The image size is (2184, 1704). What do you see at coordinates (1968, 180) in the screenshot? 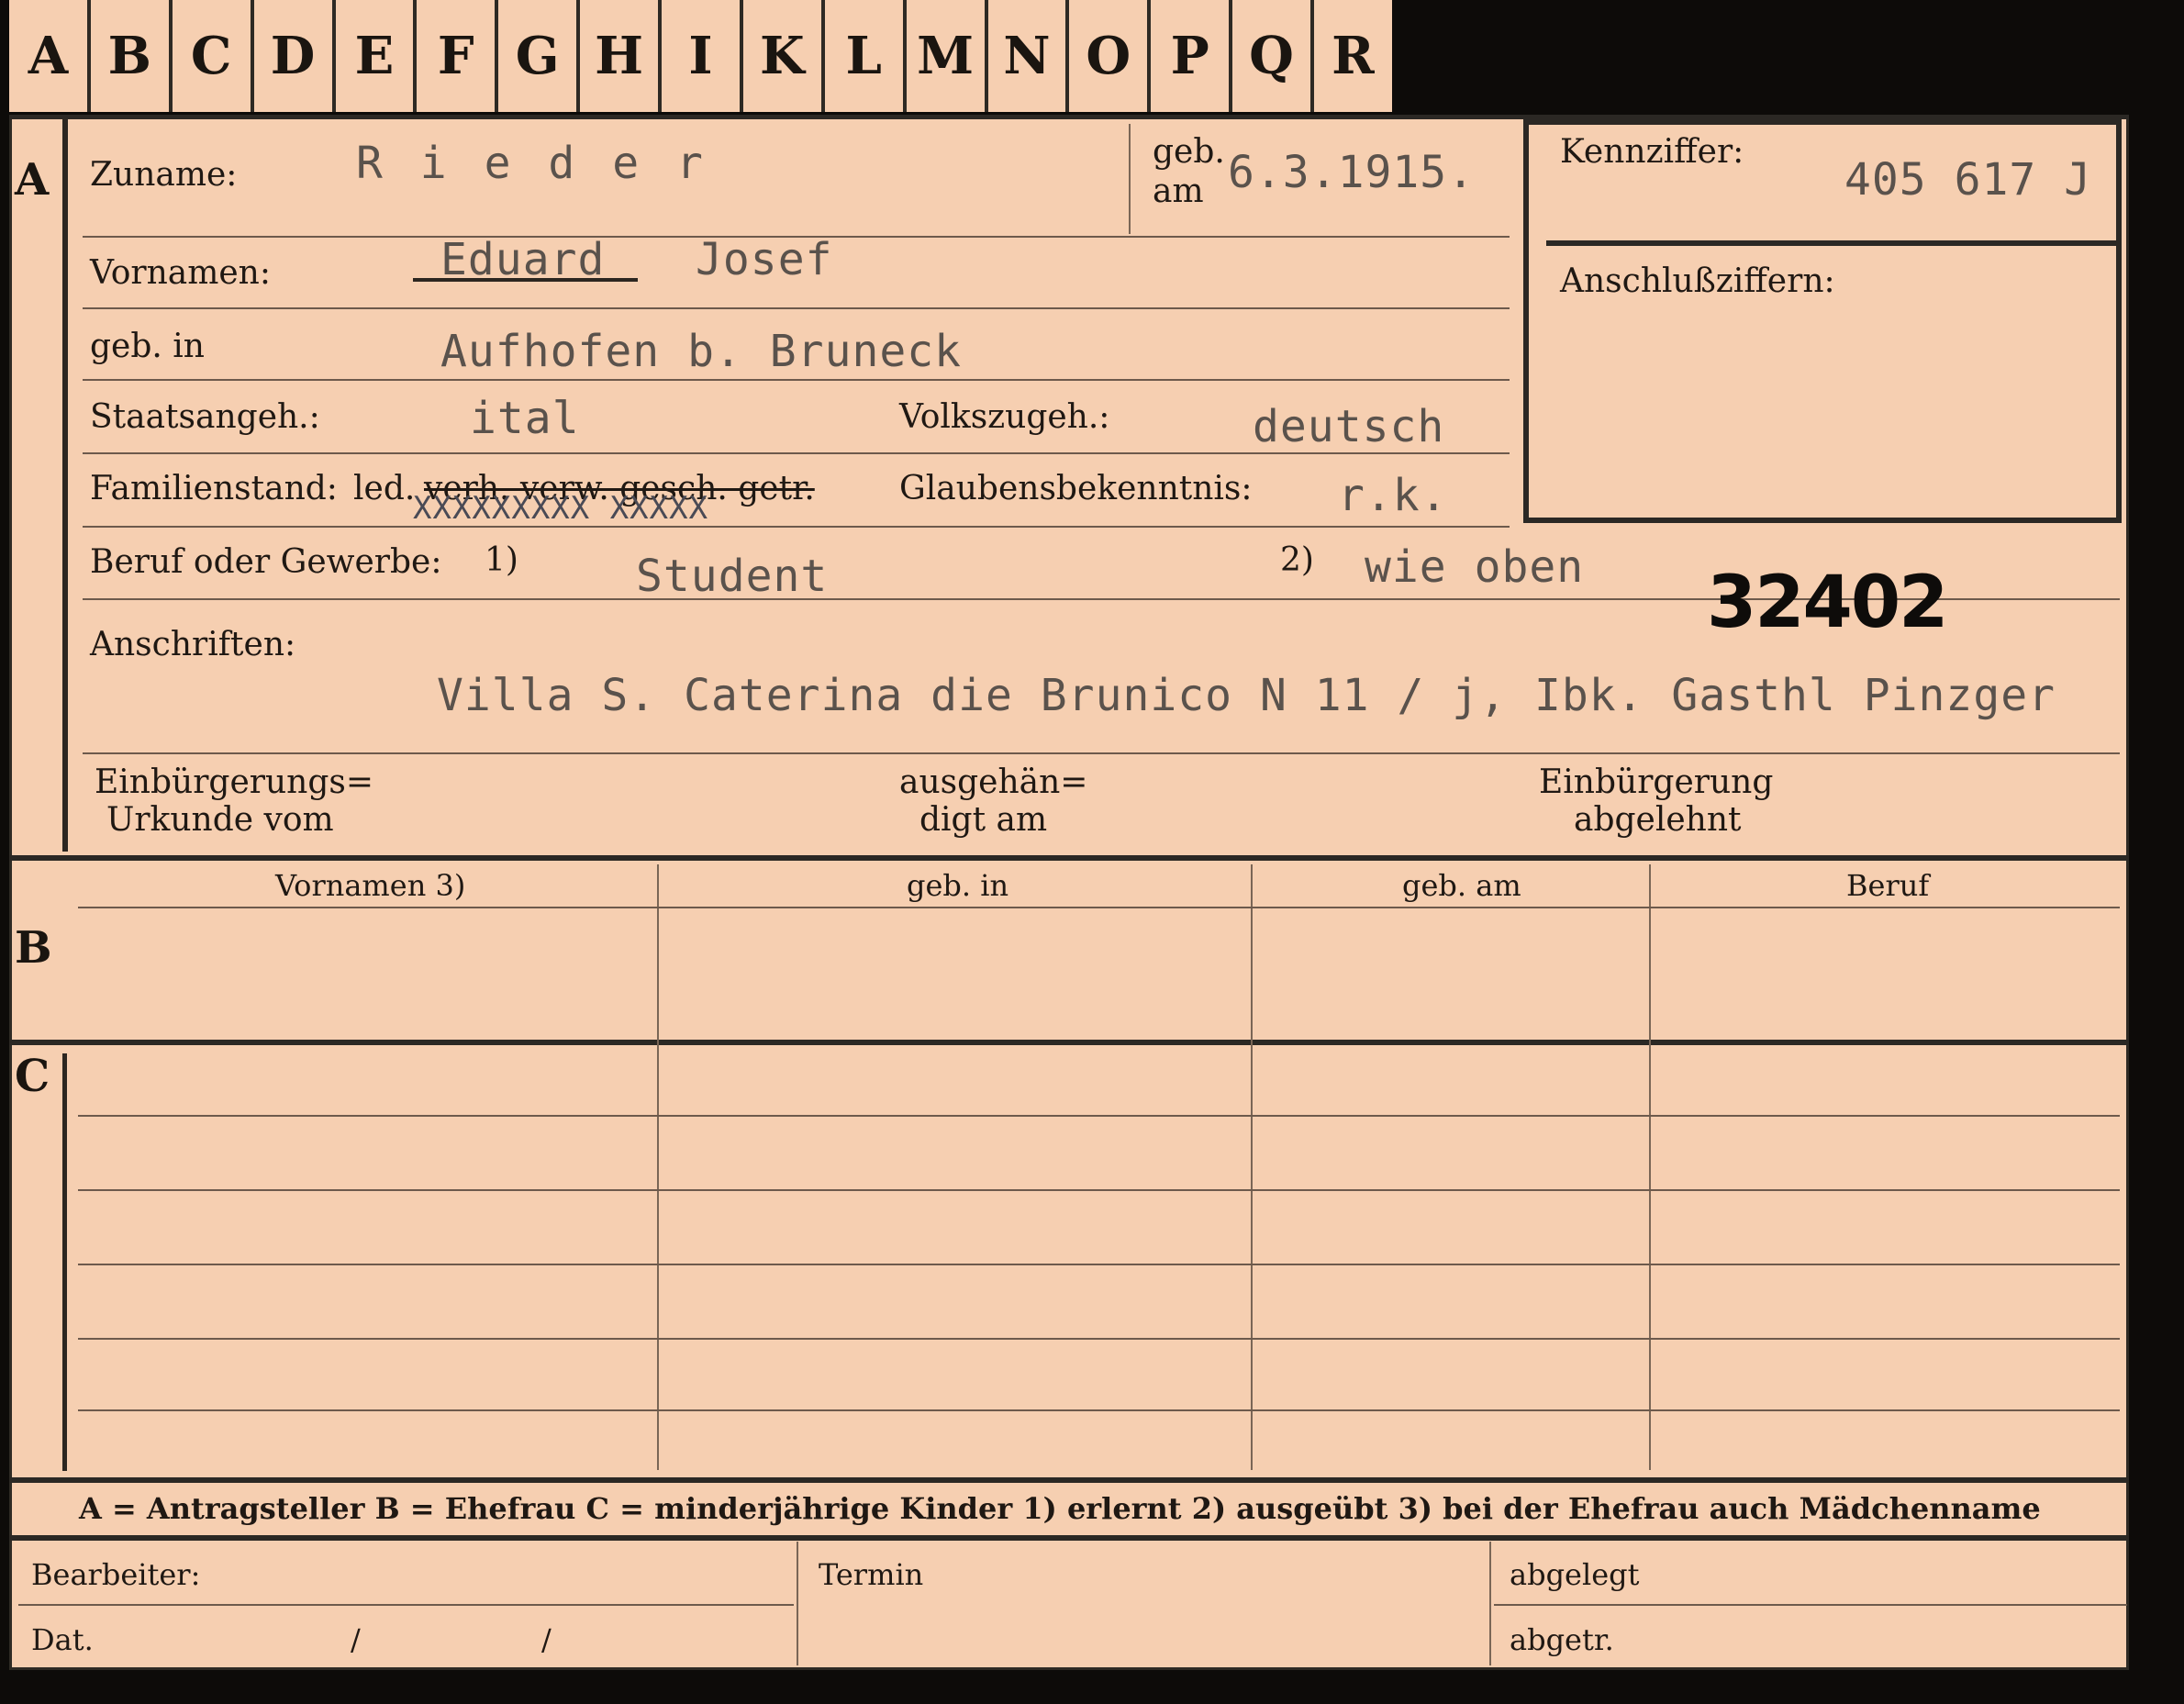
I see `kennziffer-value: 405 617 J` at bounding box center [1968, 180].